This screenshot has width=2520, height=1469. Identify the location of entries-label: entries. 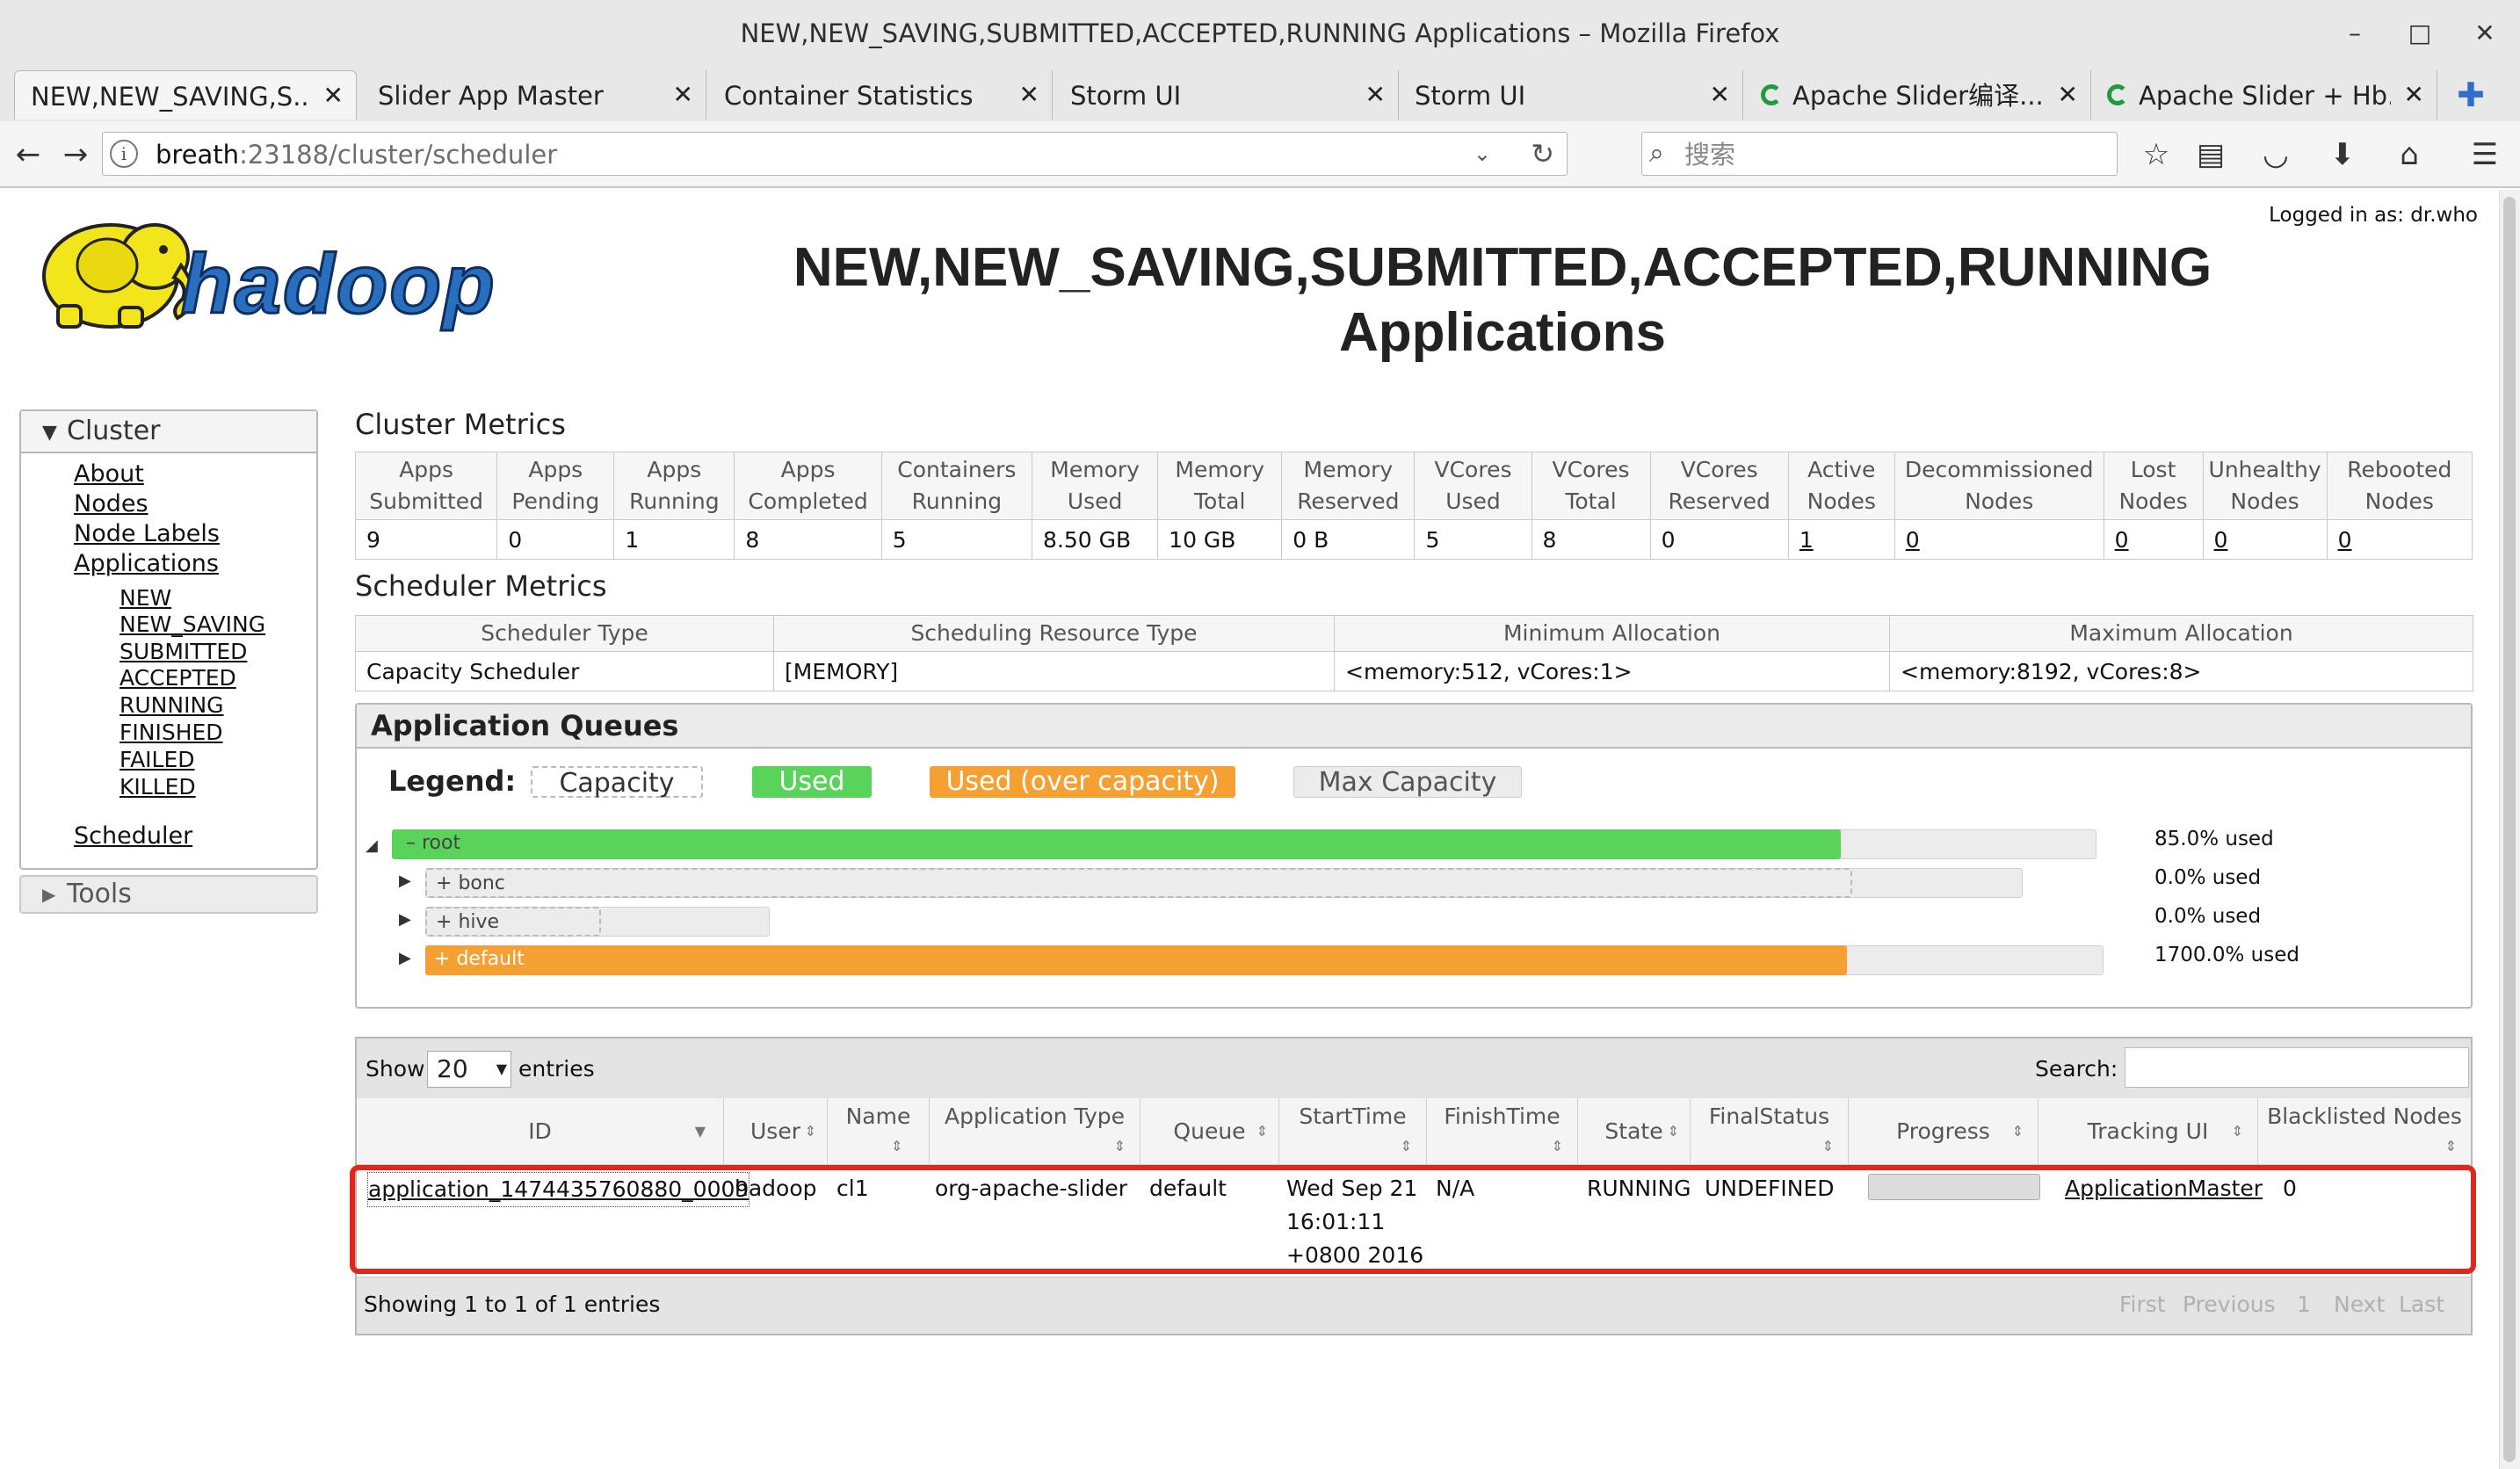
(556, 1069).